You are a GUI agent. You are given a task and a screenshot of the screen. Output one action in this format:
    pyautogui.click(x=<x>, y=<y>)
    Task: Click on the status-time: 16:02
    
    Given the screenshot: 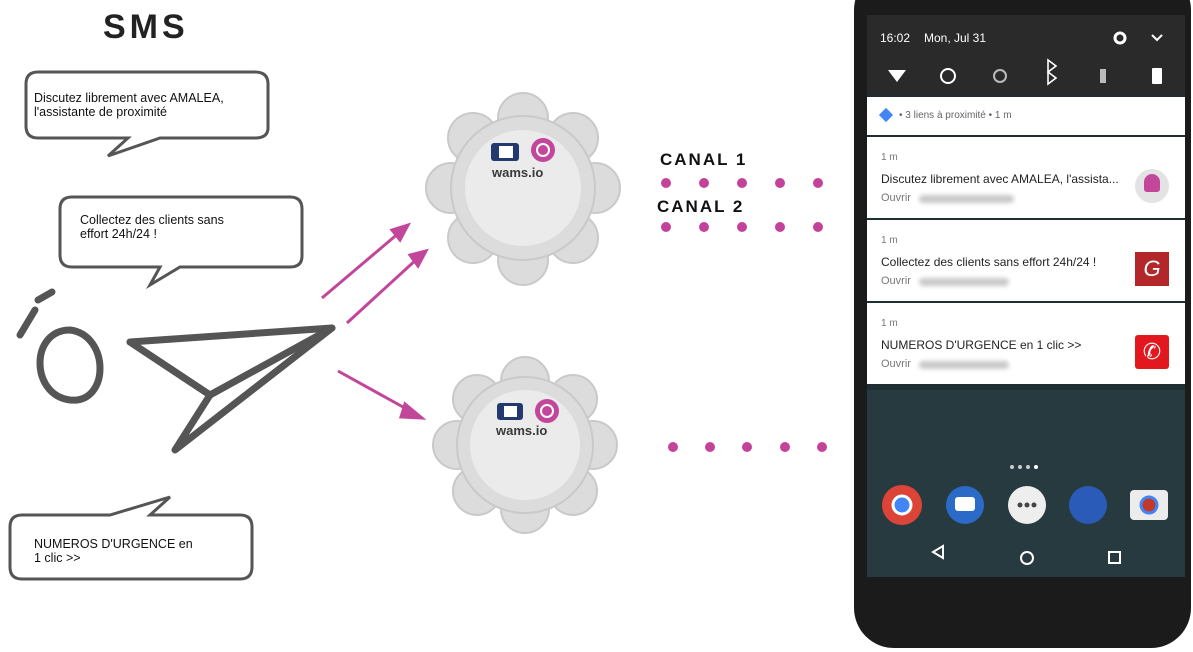 What is the action you would take?
    pyautogui.click(x=895, y=38)
    